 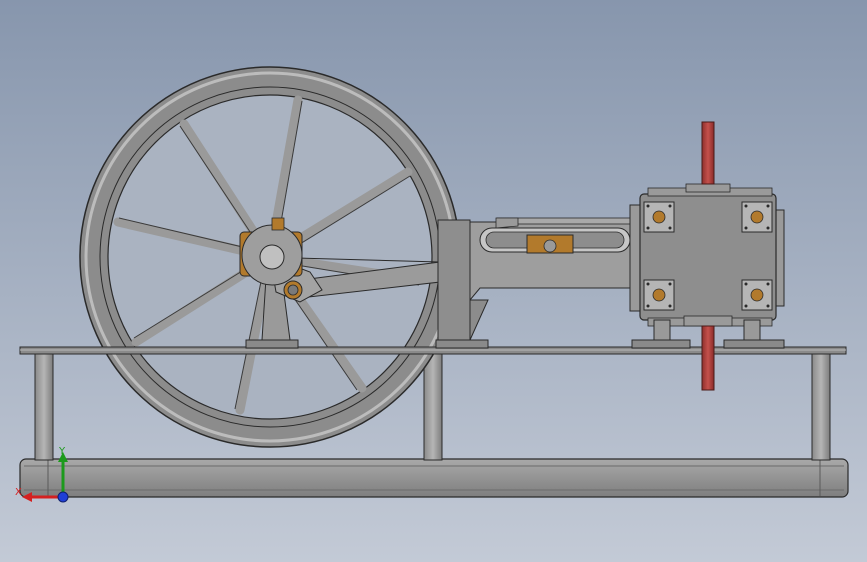 I want to click on triad-x-label: X, so click(x=18, y=492).